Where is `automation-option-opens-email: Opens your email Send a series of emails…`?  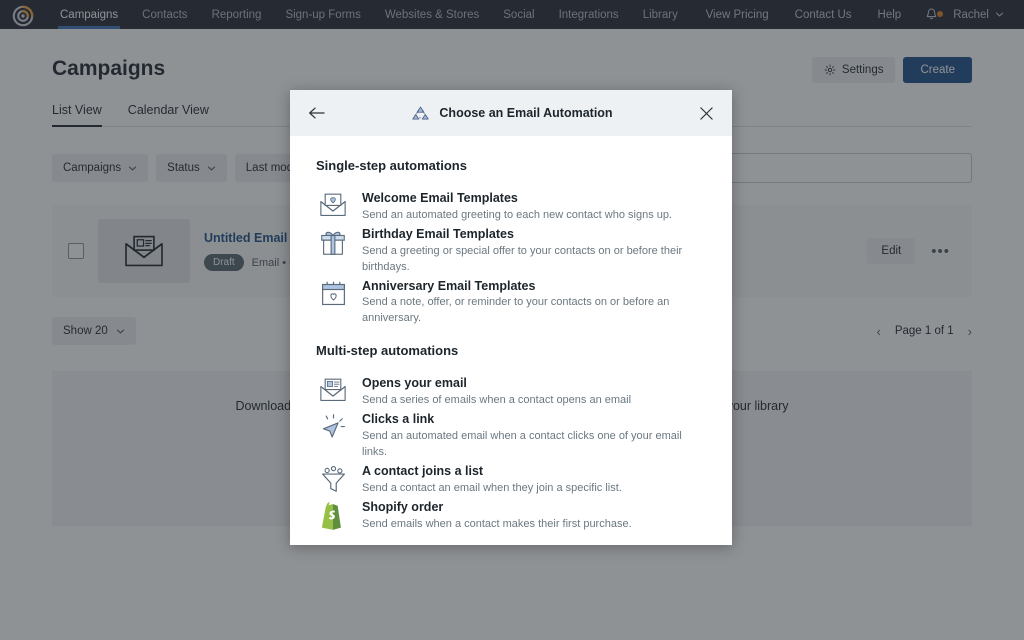 automation-option-opens-email: Opens your email Send a series of emails… is located at coordinates (511, 392).